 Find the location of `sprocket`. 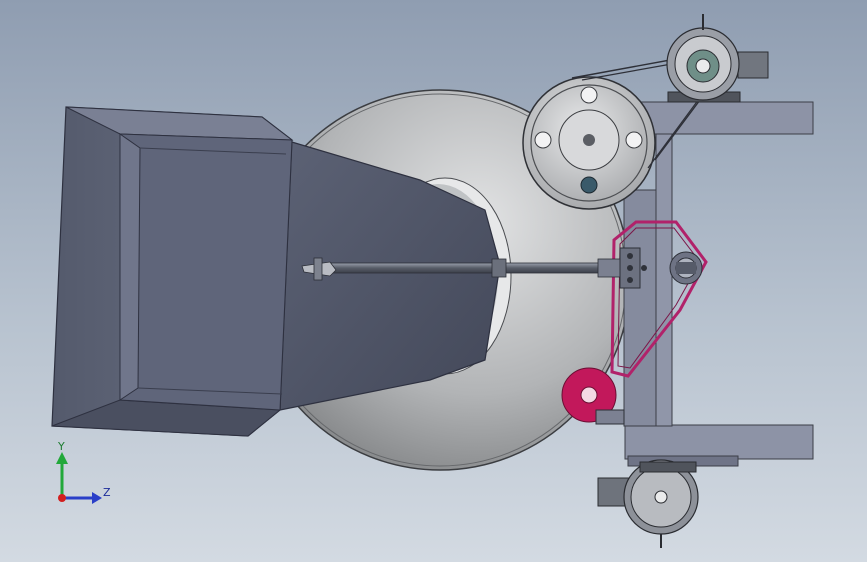

sprocket is located at coordinates (686, 268).